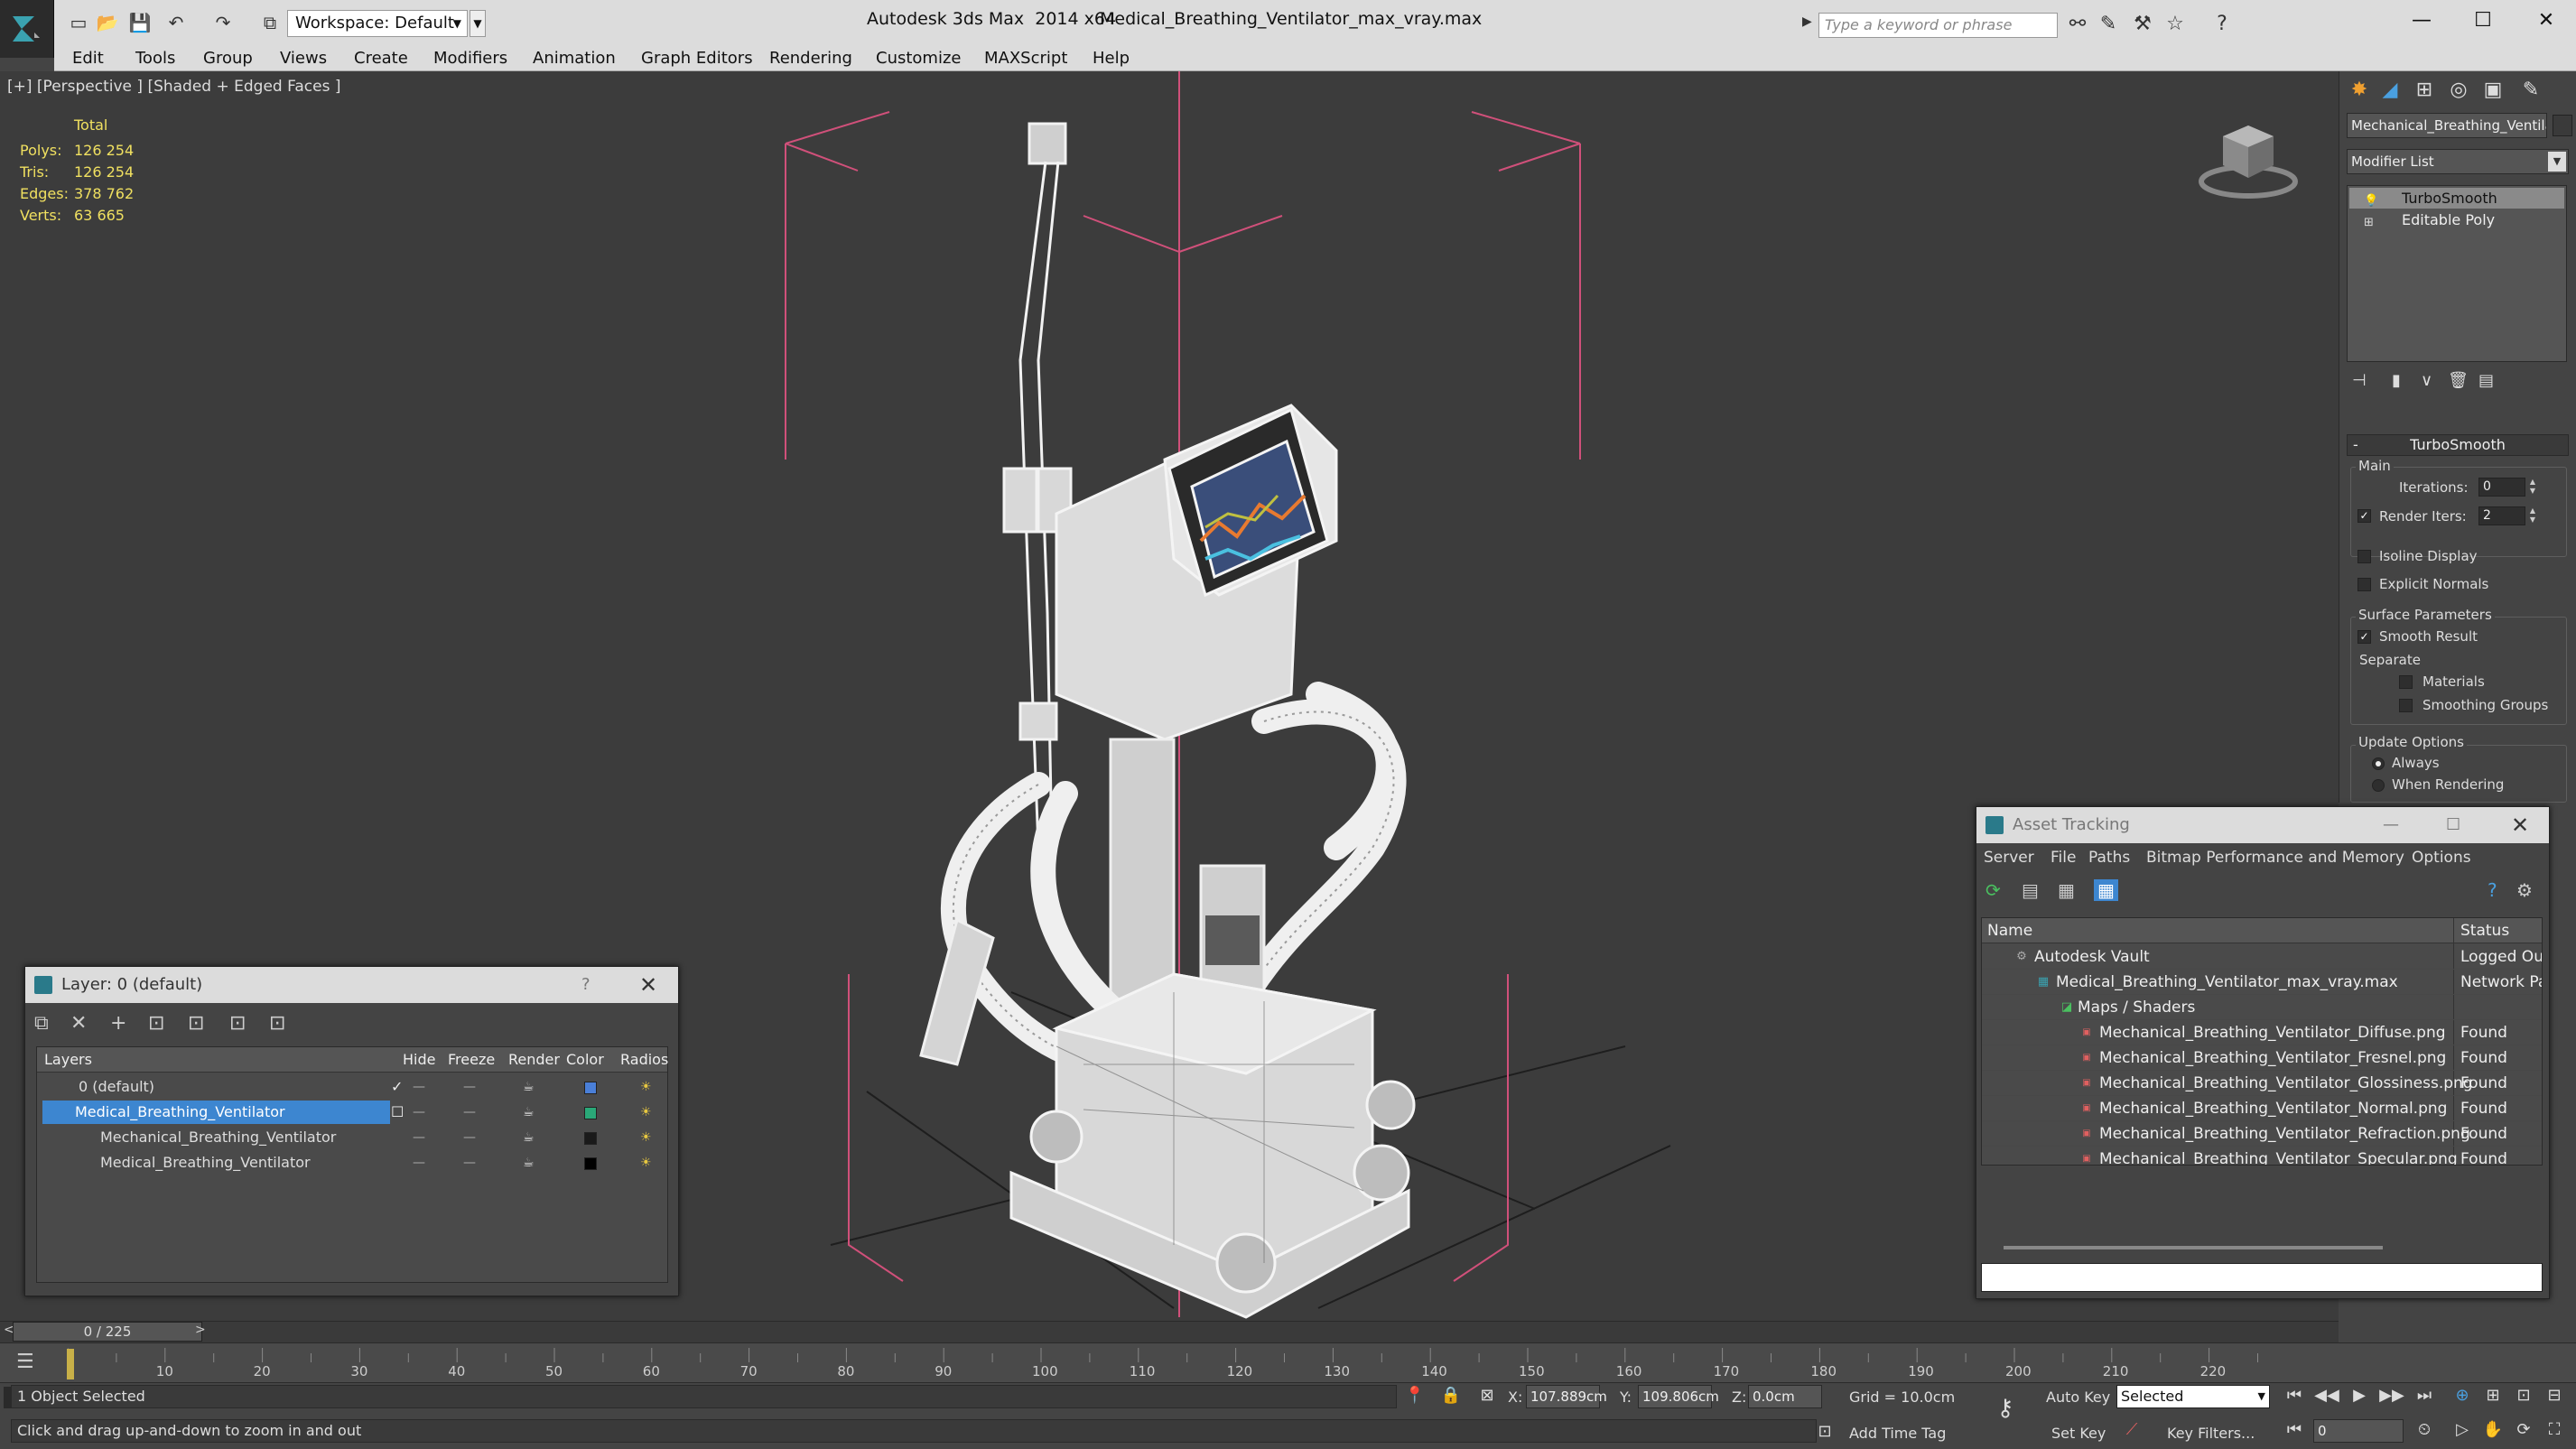  Describe the element at coordinates (2359, 90) in the screenshot. I see `create-tab-icon: ✸` at that location.